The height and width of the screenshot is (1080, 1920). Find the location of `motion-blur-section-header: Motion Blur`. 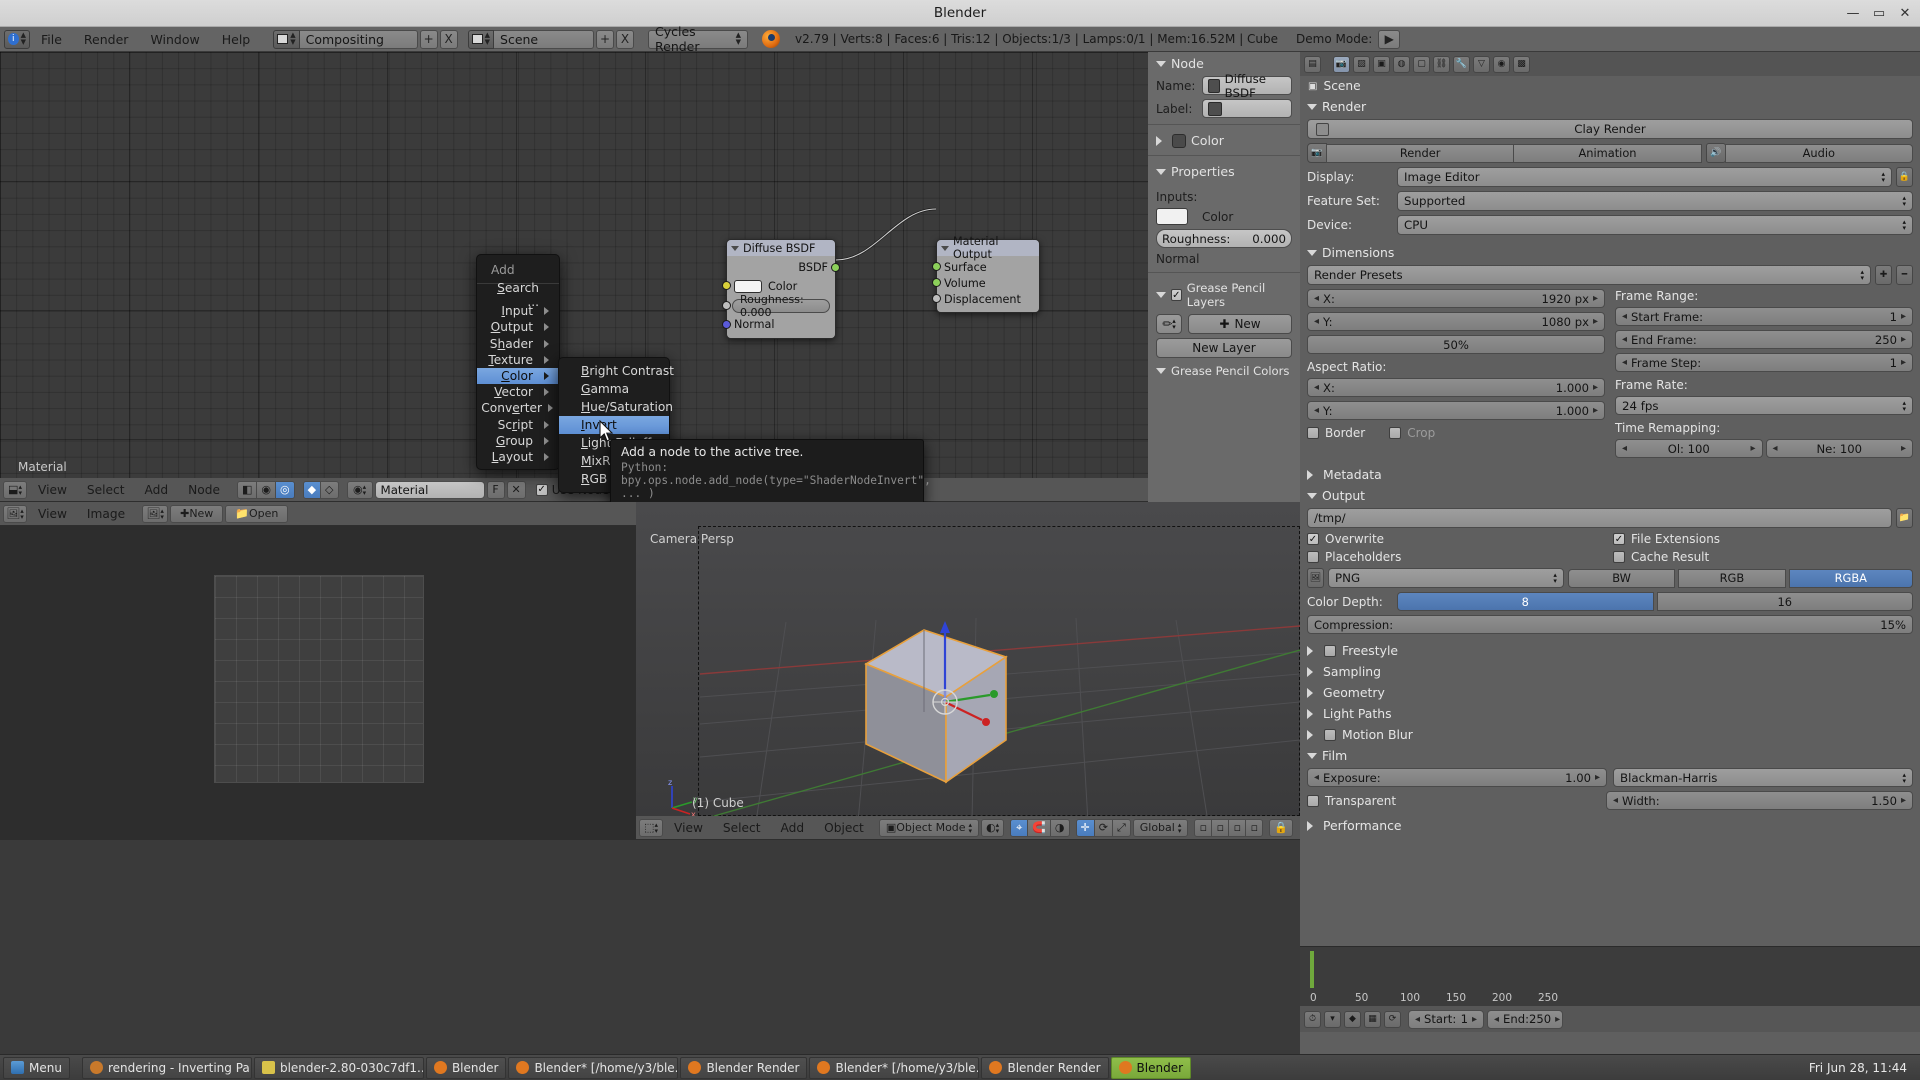

motion-blur-section-header: Motion Blur is located at coordinates (1610, 734).